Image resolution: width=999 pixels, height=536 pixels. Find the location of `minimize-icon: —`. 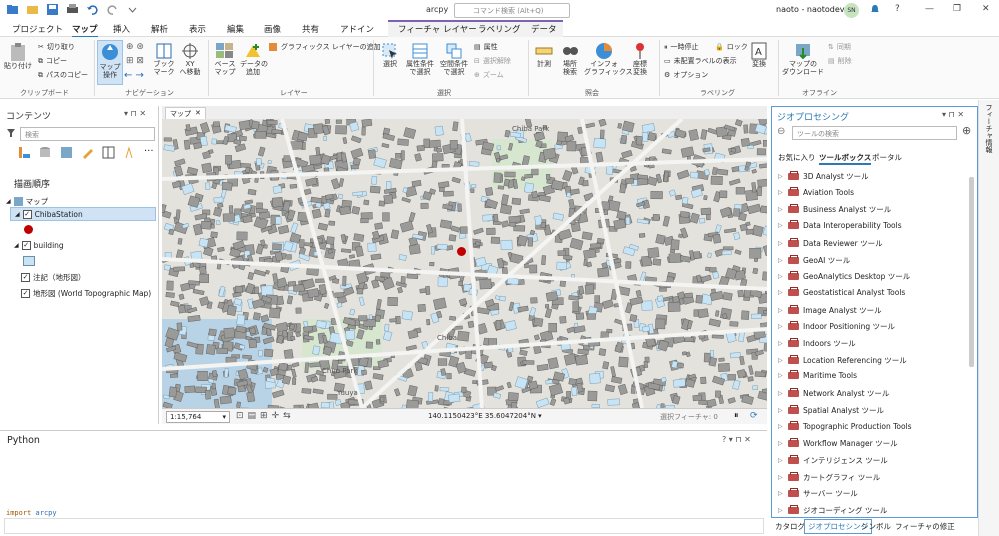

minimize-icon: — is located at coordinates (929, 9).